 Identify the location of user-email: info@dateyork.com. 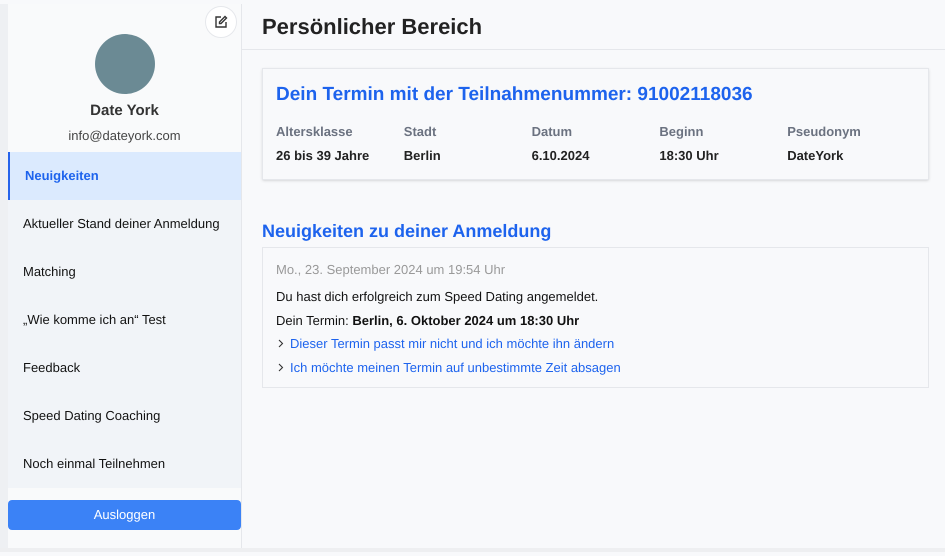
(124, 135).